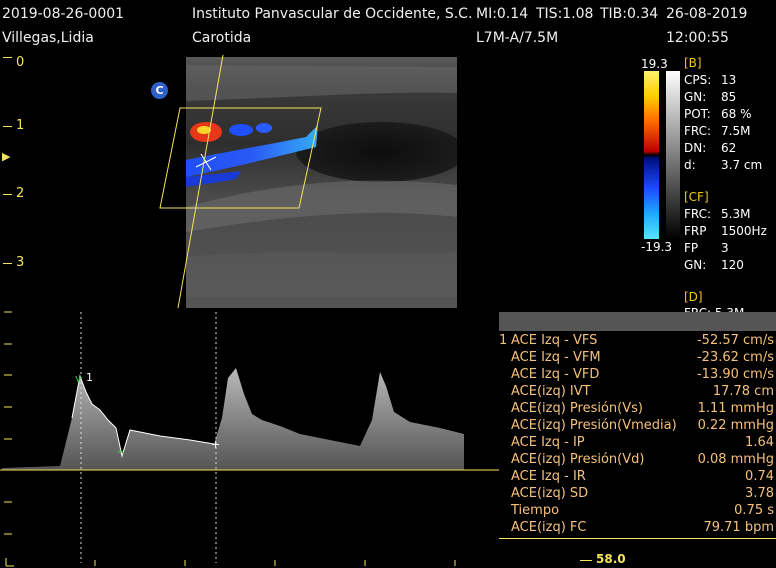 The image size is (776, 568). I want to click on exam-date: 26-08-2019, so click(707, 14).